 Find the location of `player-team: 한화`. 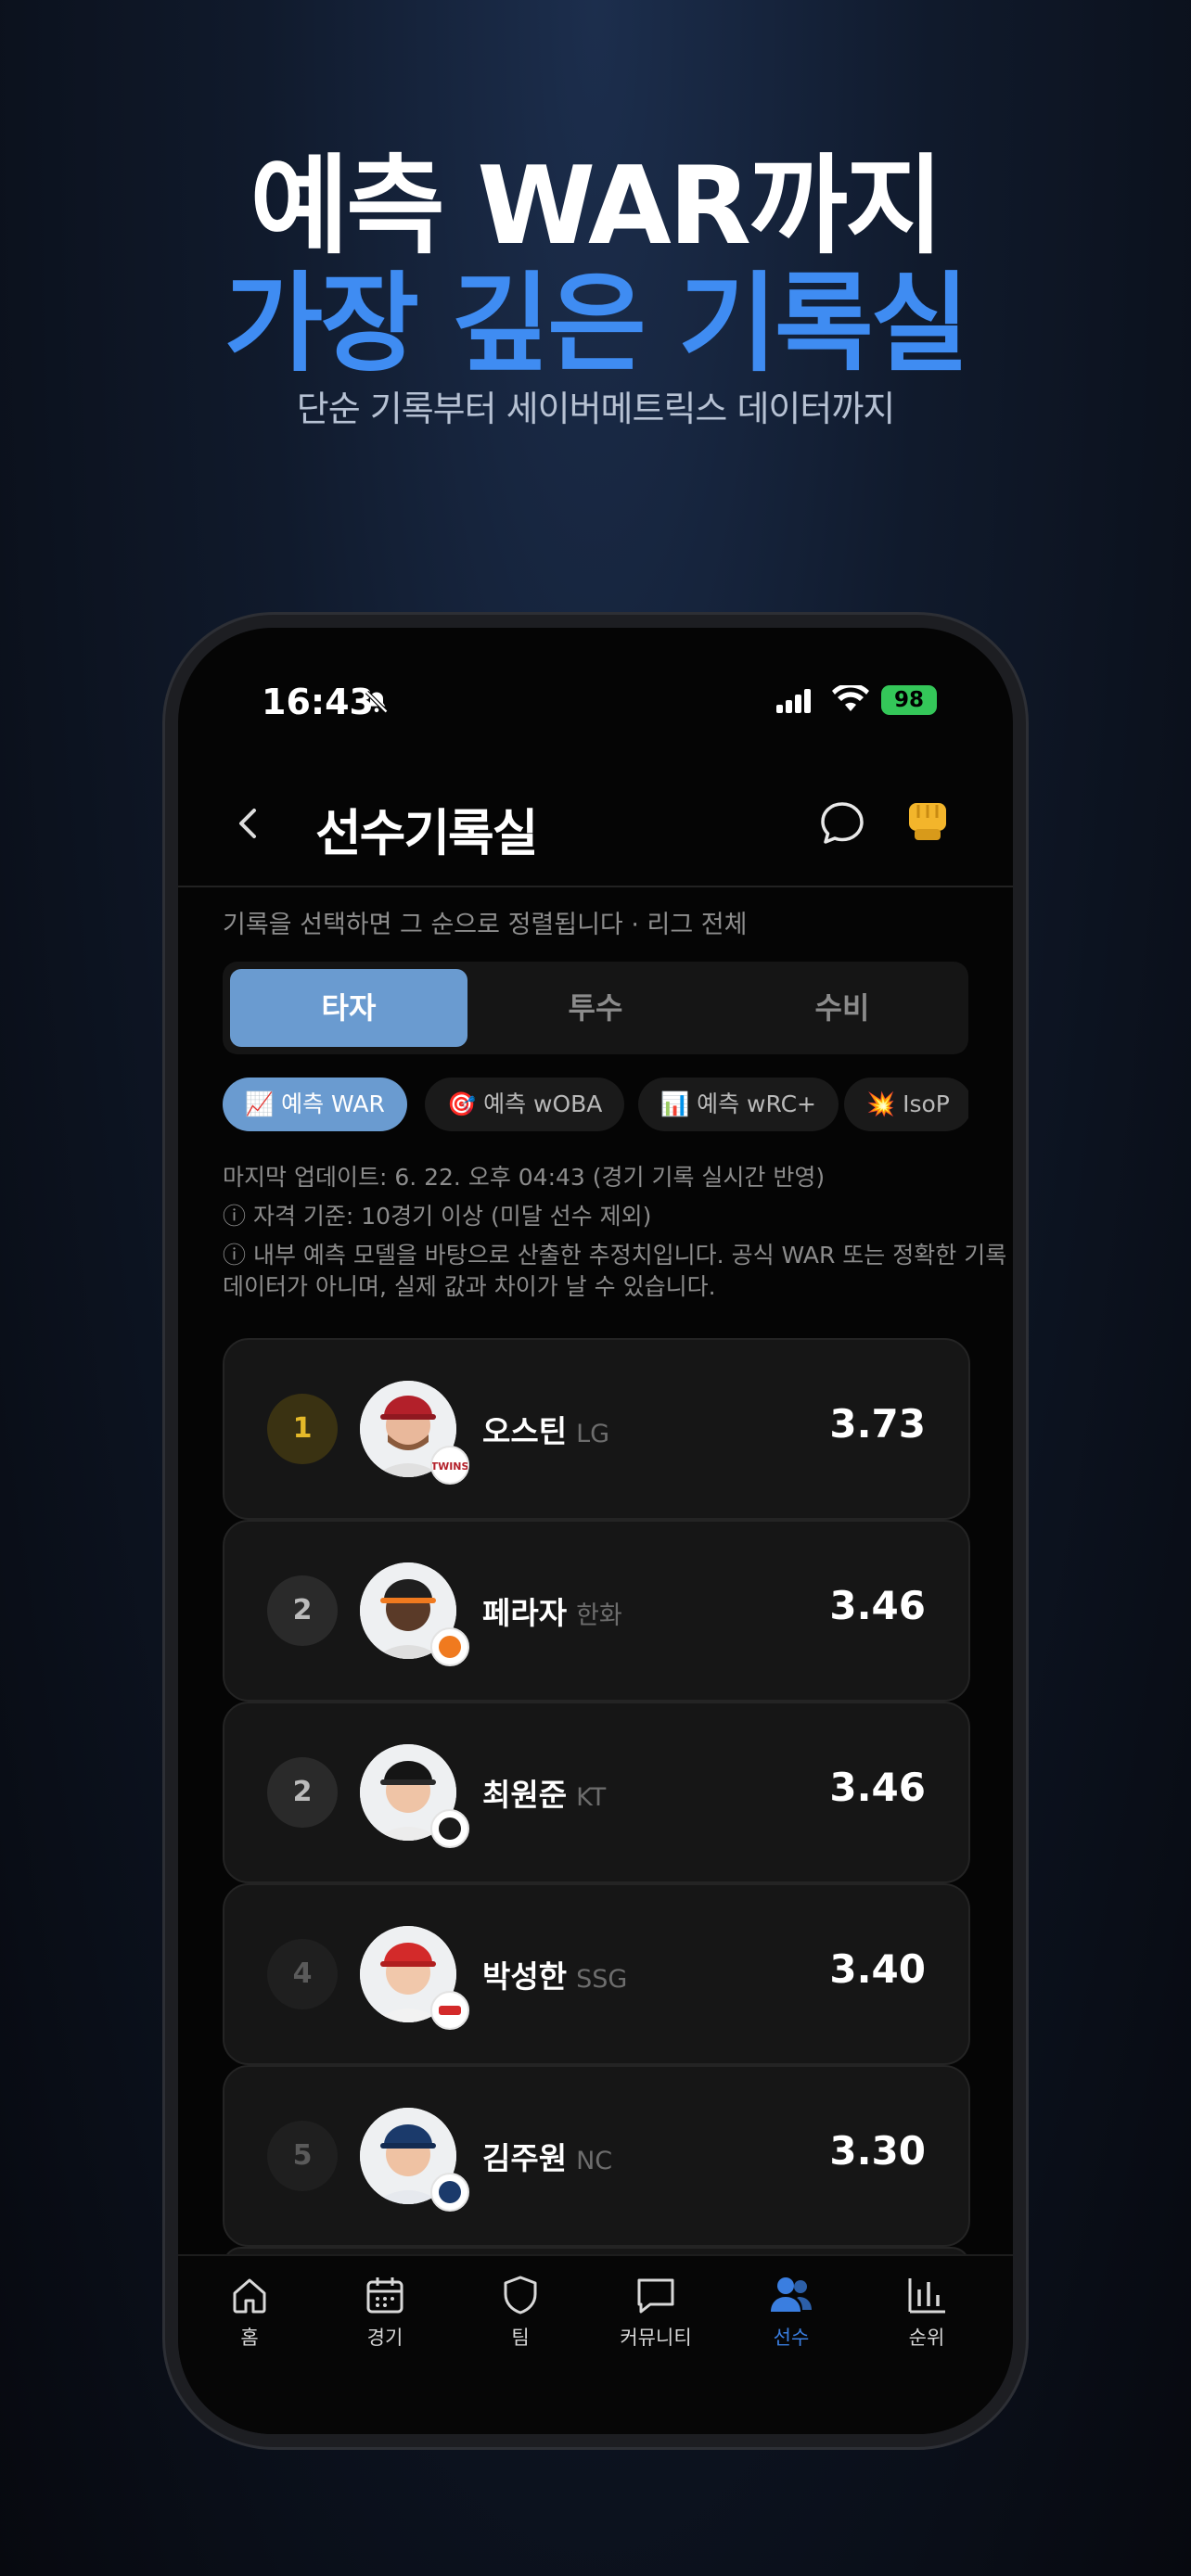

player-team: 한화 is located at coordinates (599, 1615).